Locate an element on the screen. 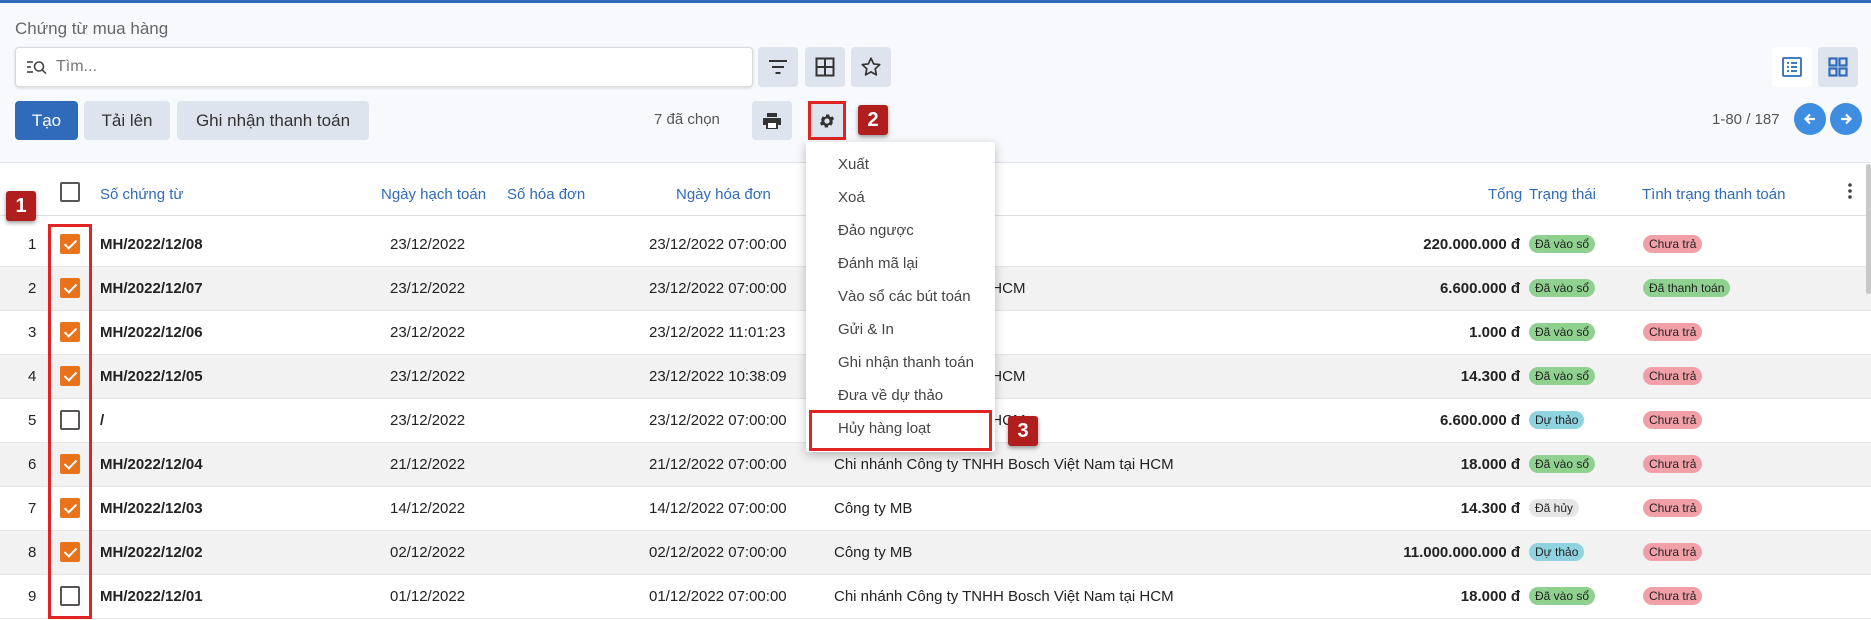  print-icon is located at coordinates (772, 120).